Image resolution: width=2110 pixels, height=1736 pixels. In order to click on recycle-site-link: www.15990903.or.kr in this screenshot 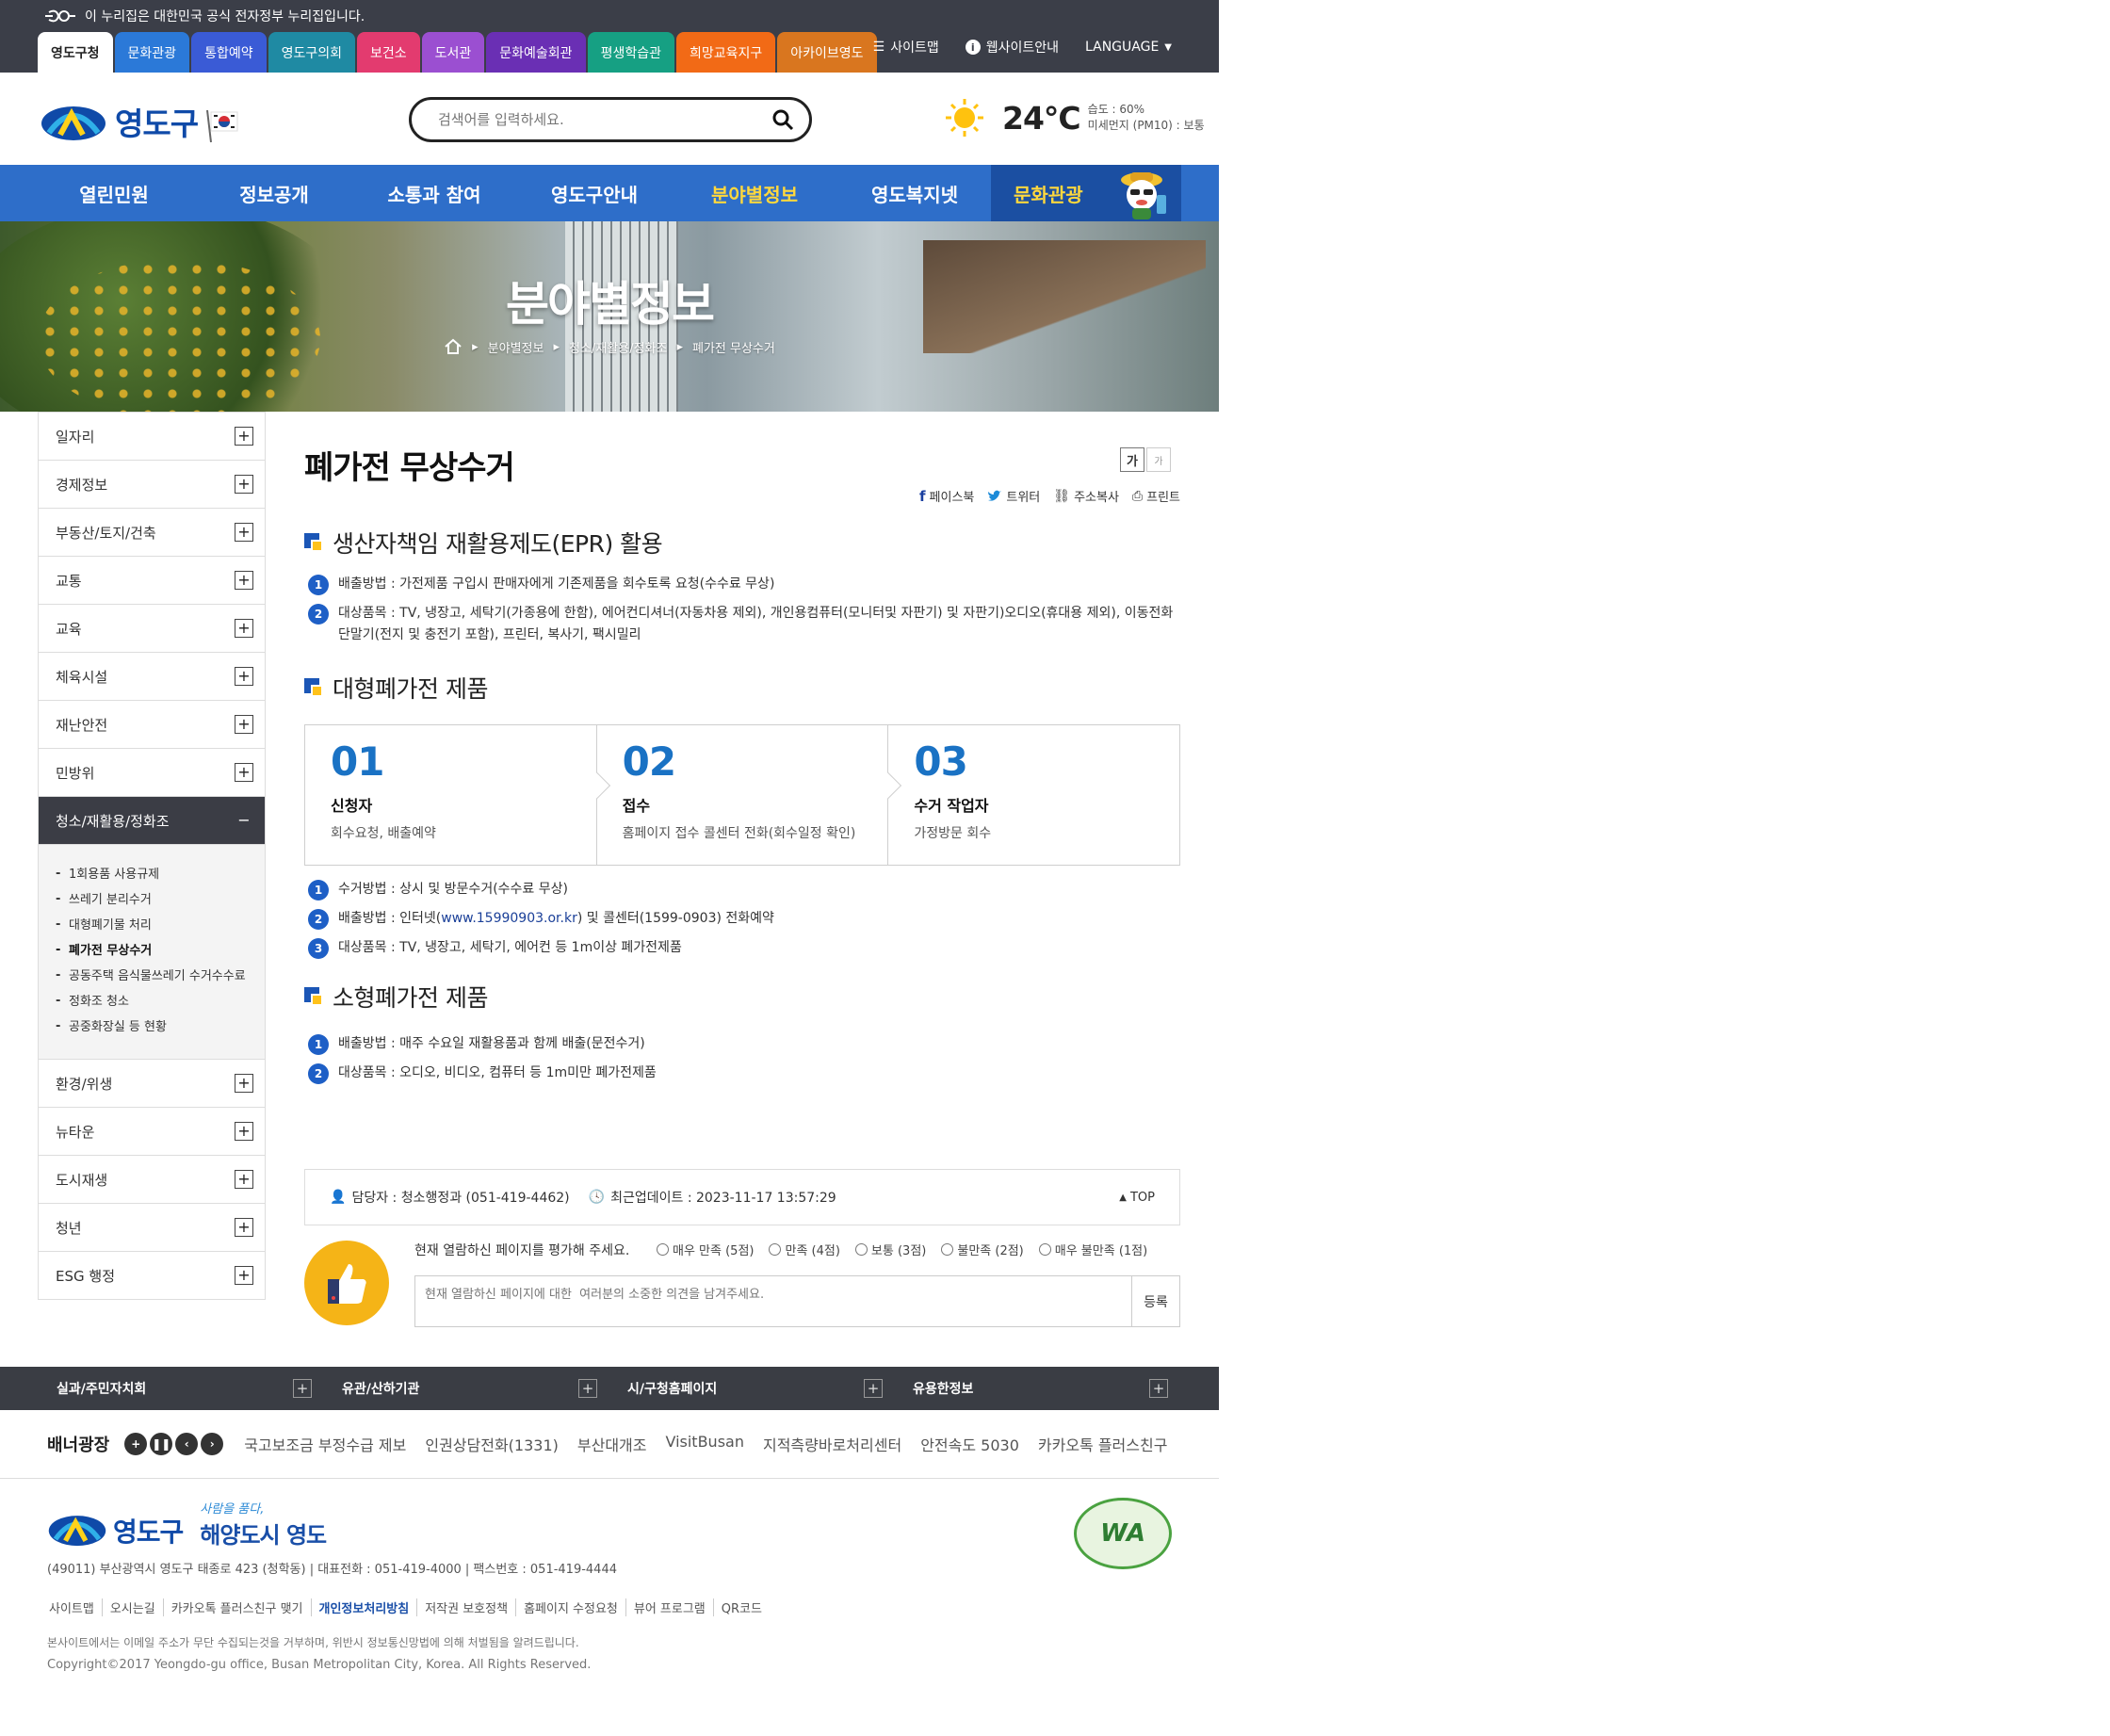, I will do `click(509, 918)`.